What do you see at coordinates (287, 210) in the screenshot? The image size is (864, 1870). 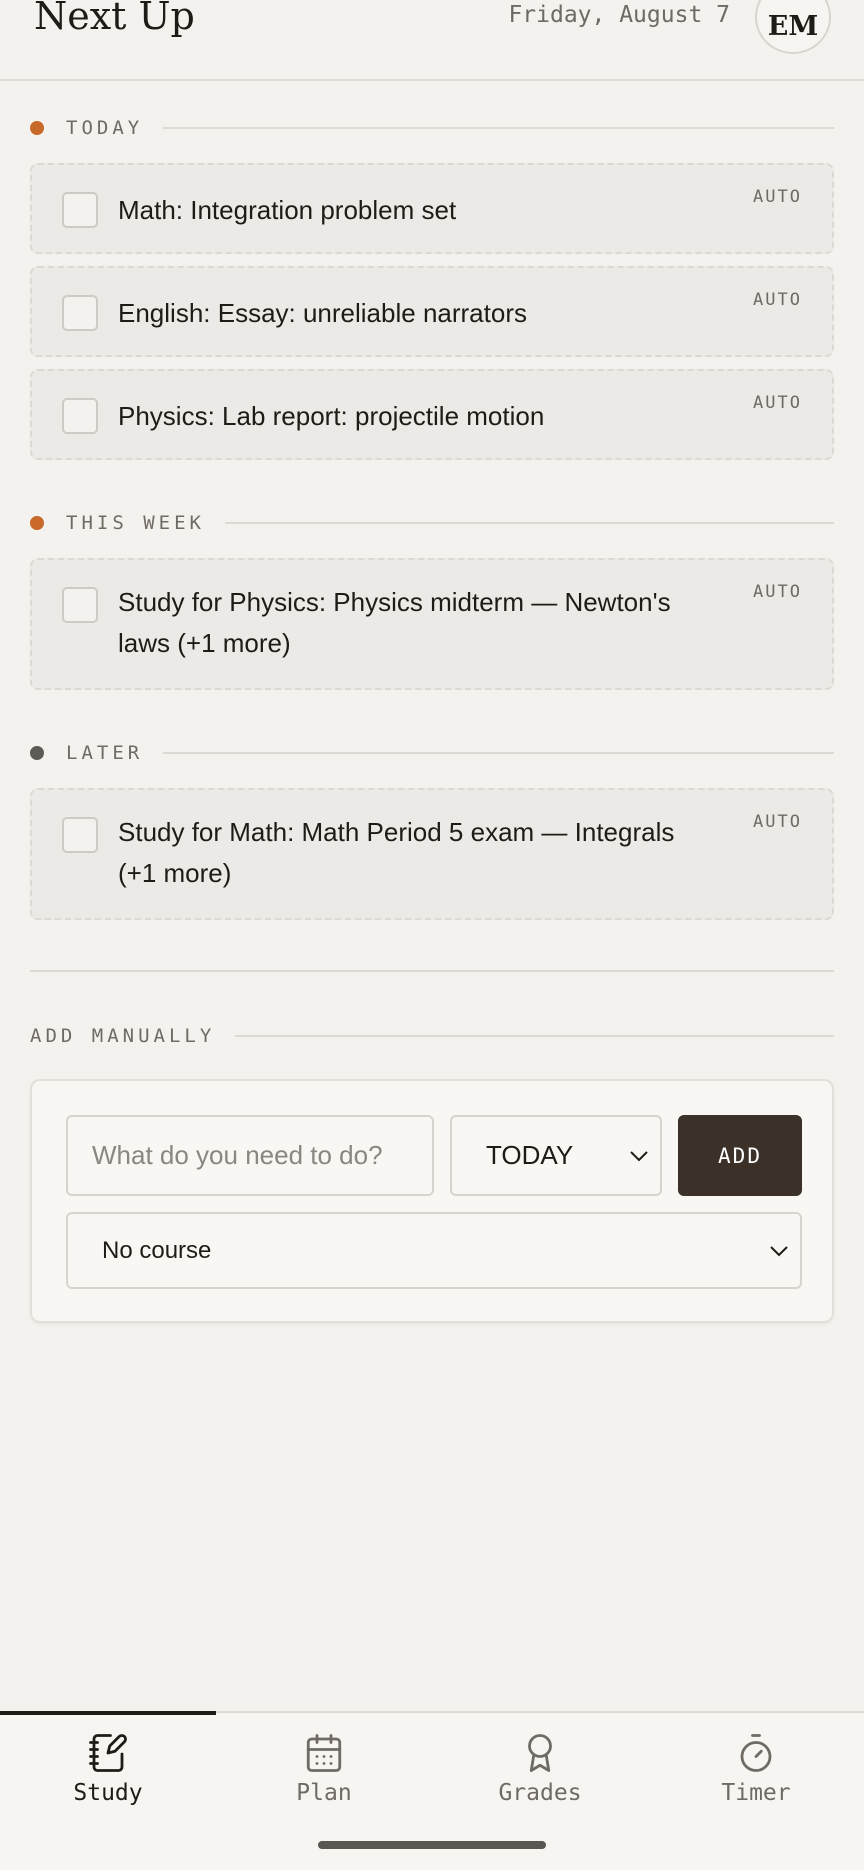 I see `task-title: Math: Integration problem set` at bounding box center [287, 210].